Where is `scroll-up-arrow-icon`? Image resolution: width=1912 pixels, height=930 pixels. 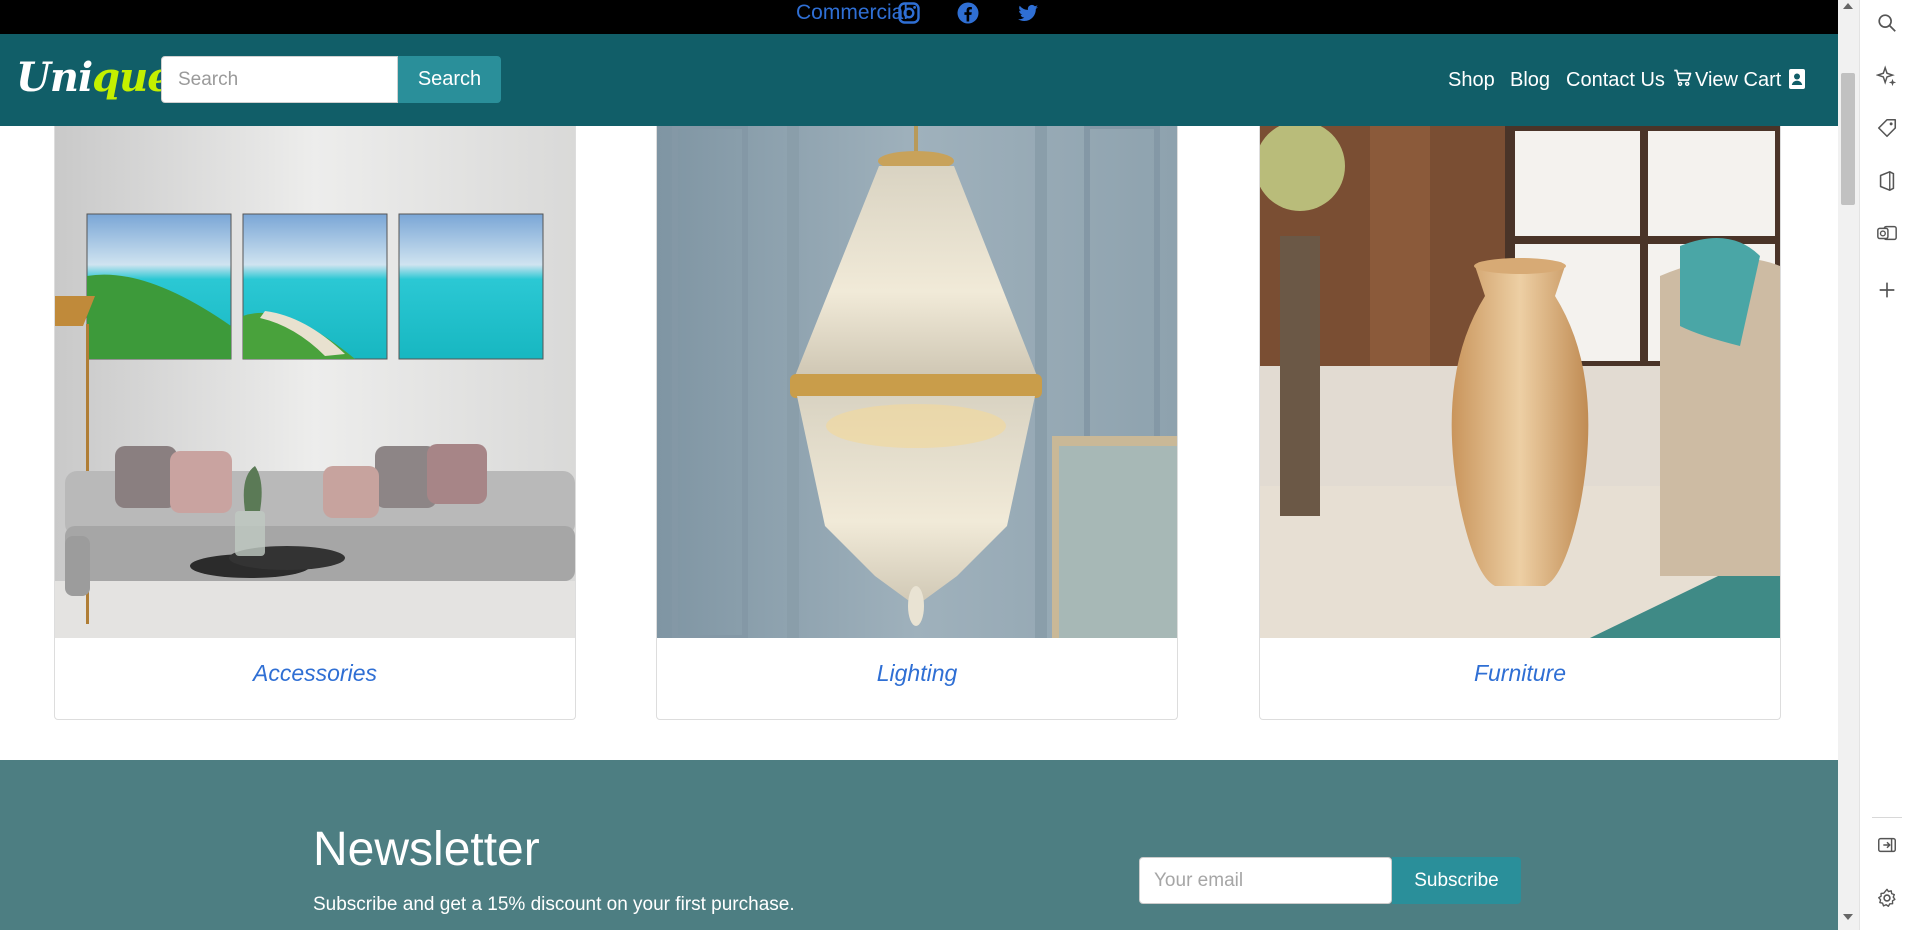
scroll-up-arrow-icon is located at coordinates (1848, 6).